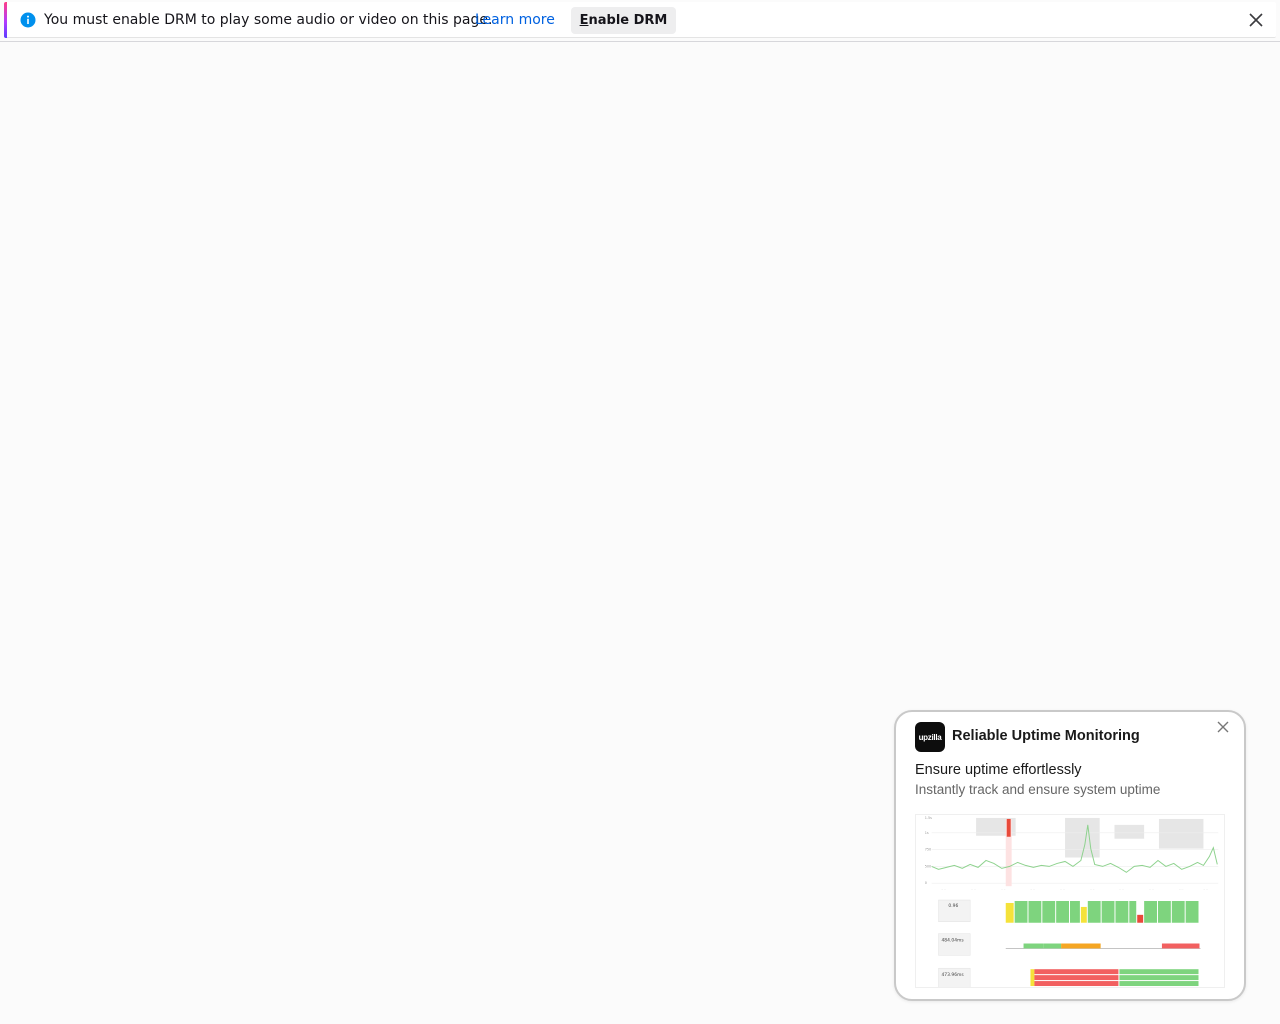 Image resolution: width=1280 pixels, height=1024 pixels. Describe the element at coordinates (927, 833) in the screenshot. I see `svg-text: 1s` at that location.